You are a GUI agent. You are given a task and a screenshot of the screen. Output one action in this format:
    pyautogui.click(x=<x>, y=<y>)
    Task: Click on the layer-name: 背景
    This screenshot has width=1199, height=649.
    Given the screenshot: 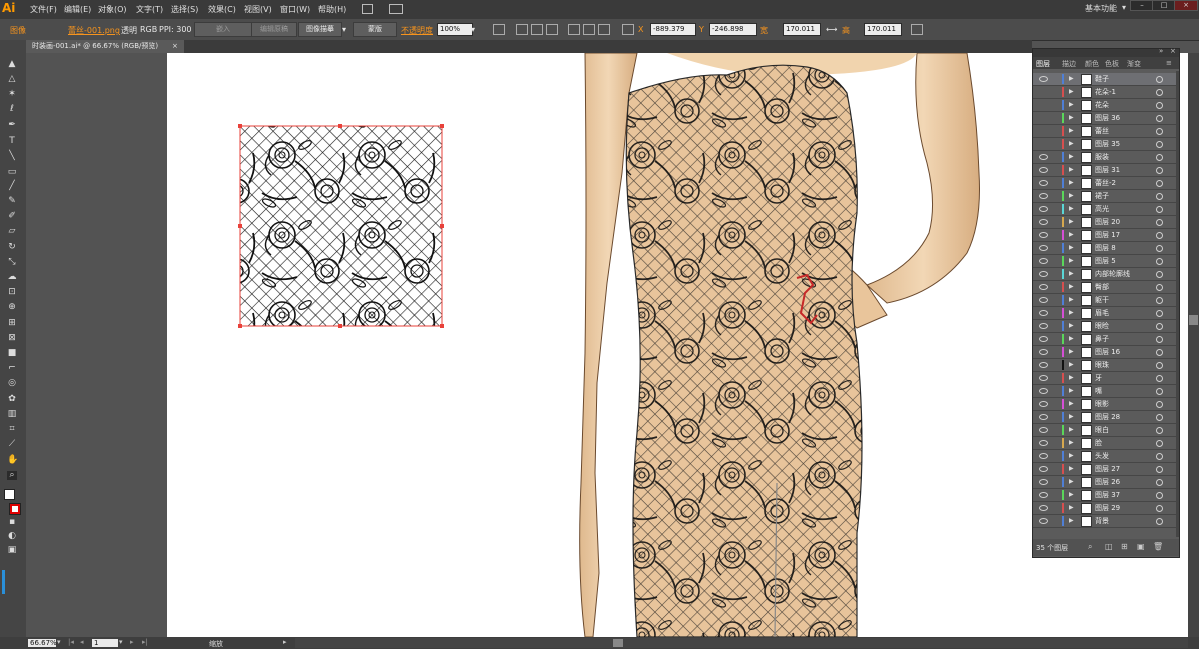 What is the action you would take?
    pyautogui.click(x=1102, y=521)
    